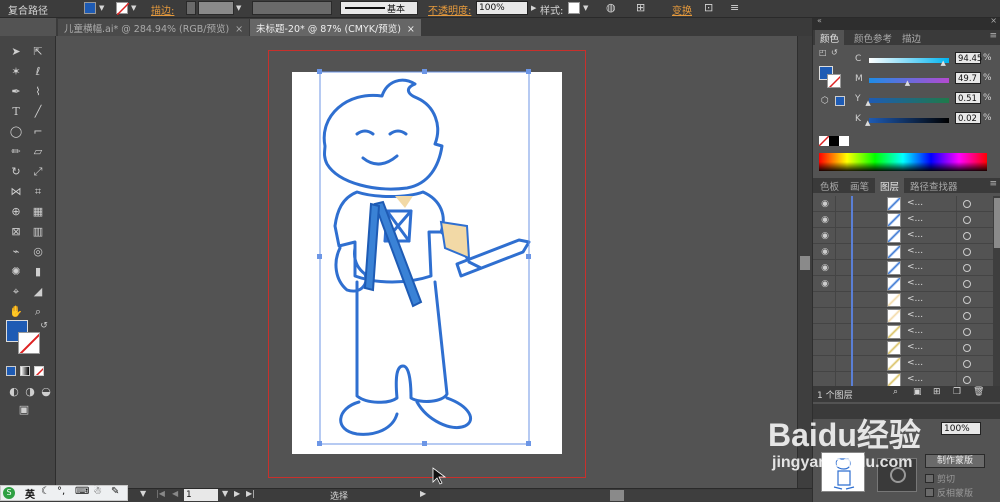 This screenshot has height=502, width=1000. What do you see at coordinates (38, 232) in the screenshot?
I see `gradient-tool-icon: ▥` at bounding box center [38, 232].